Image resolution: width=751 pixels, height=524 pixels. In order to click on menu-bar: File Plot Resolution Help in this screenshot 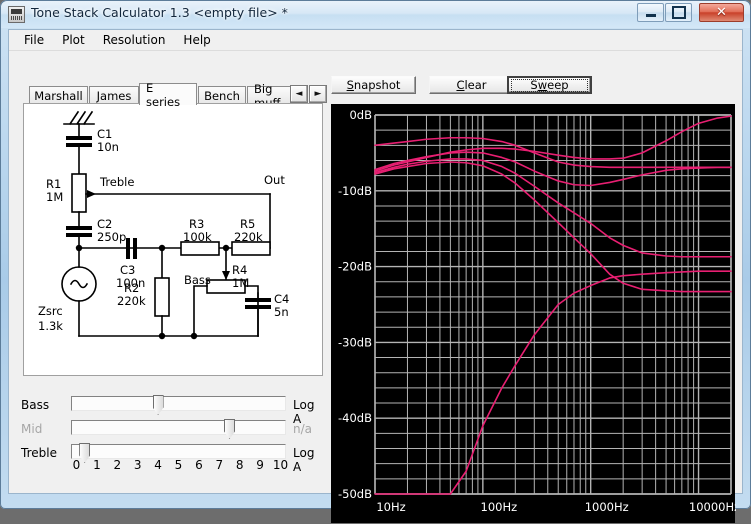, I will do `click(375, 40)`.